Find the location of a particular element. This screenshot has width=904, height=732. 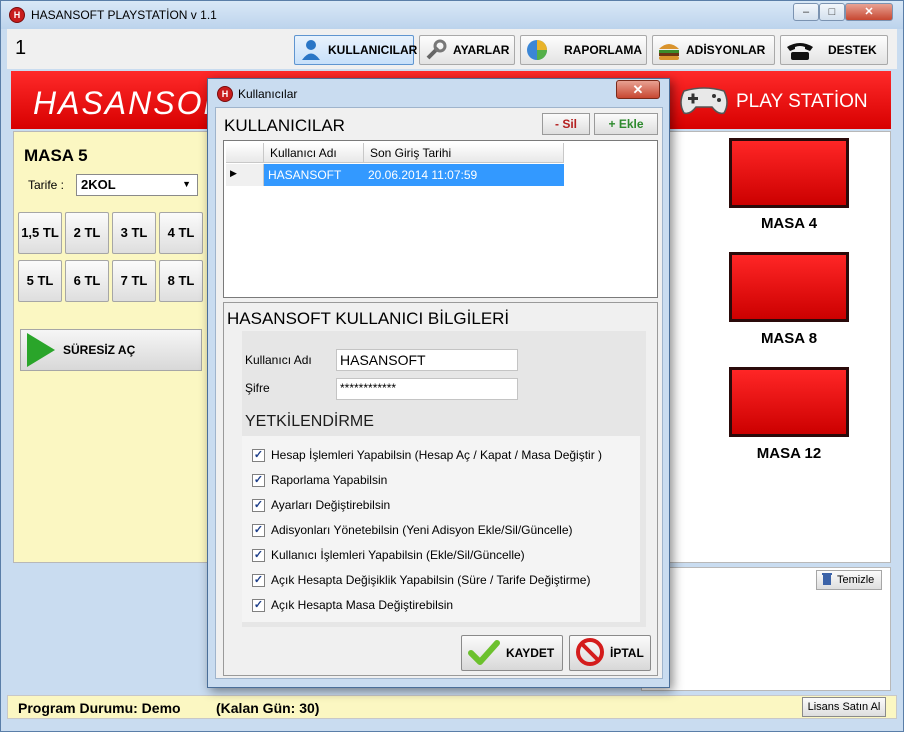

save-button-label: KAYDET is located at coordinates (530, 653).